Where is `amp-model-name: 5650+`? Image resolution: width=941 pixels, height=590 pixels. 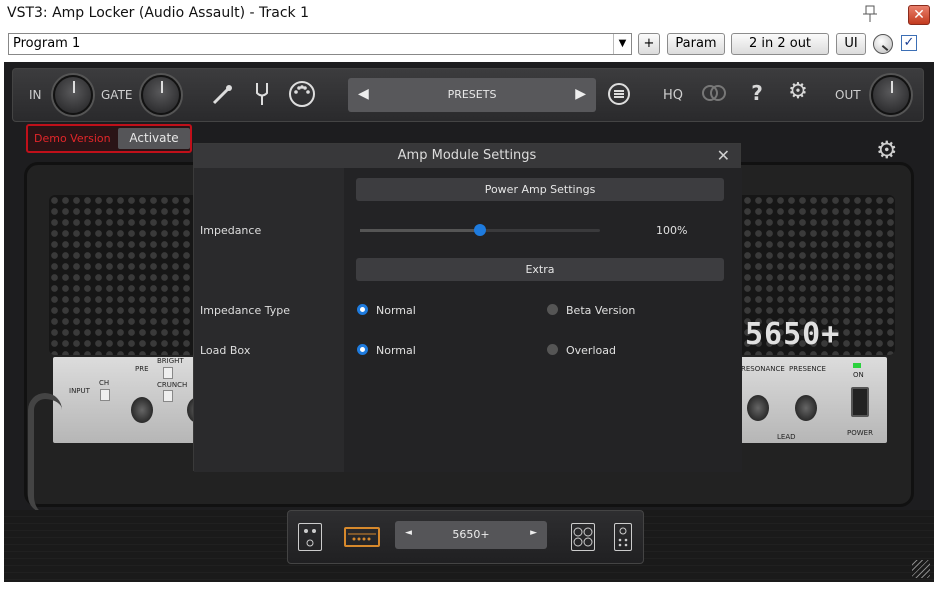 amp-model-name: 5650+ is located at coordinates (471, 534).